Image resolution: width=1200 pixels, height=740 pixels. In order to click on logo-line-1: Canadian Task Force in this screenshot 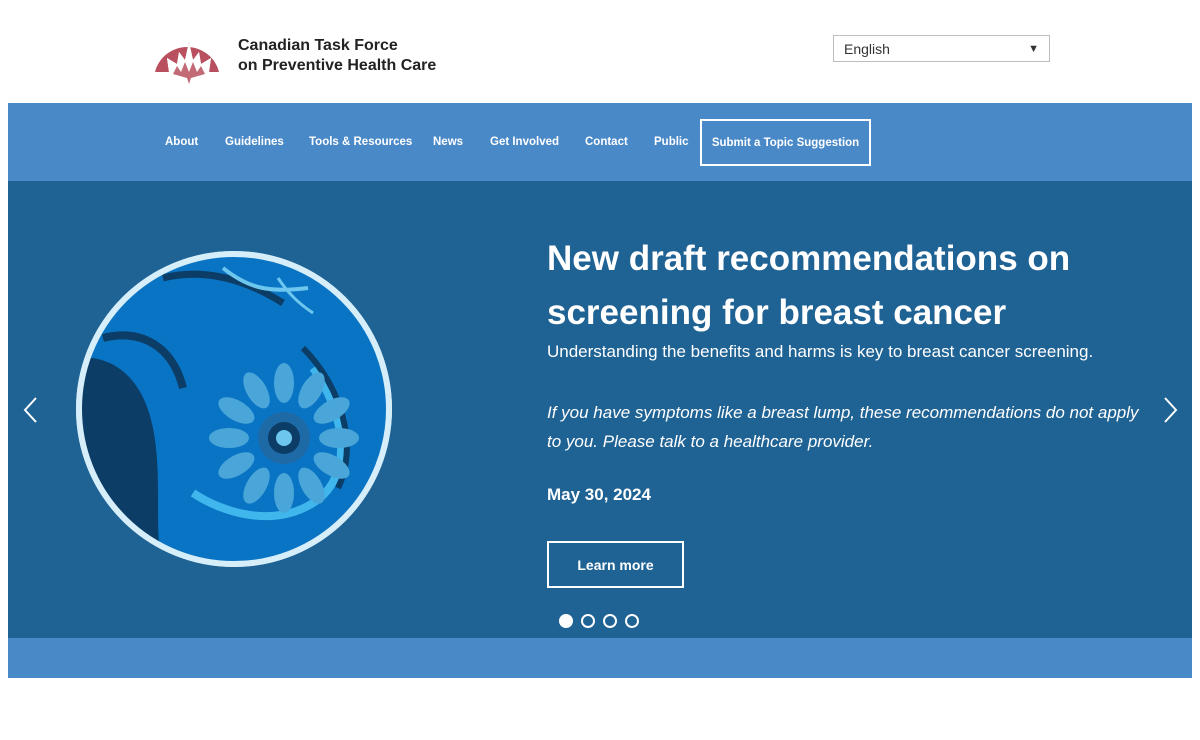, I will do `click(318, 45)`.